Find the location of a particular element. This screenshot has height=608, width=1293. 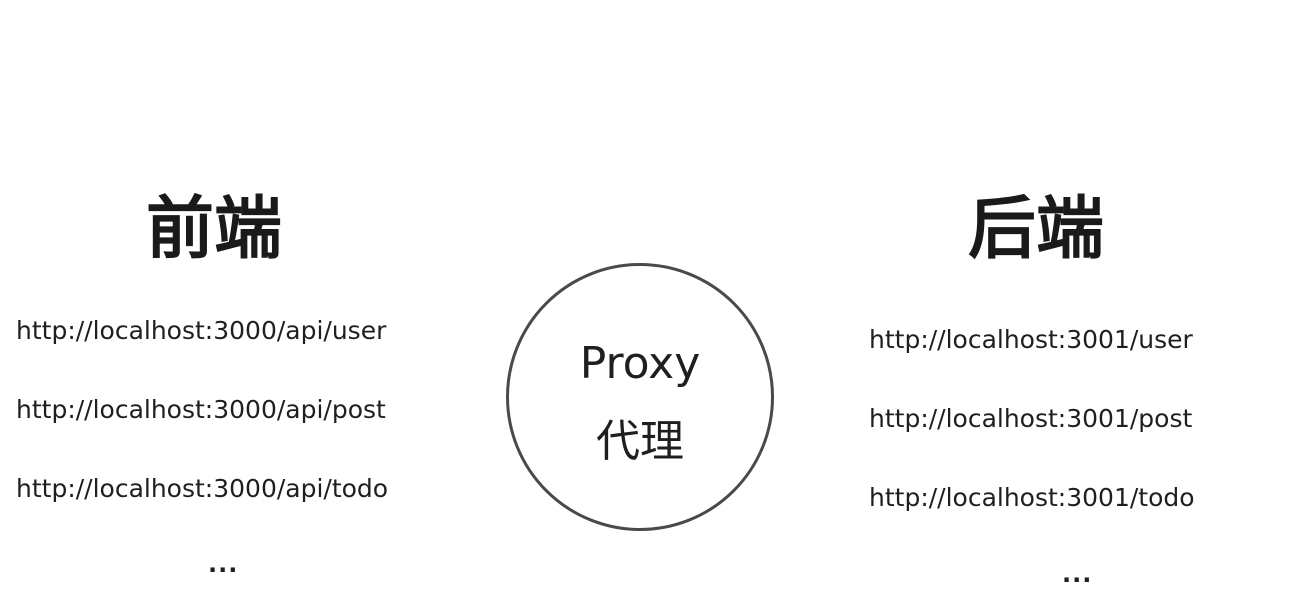

backend-url-post: http://localhost:3001/post is located at coordinates (1031, 418).